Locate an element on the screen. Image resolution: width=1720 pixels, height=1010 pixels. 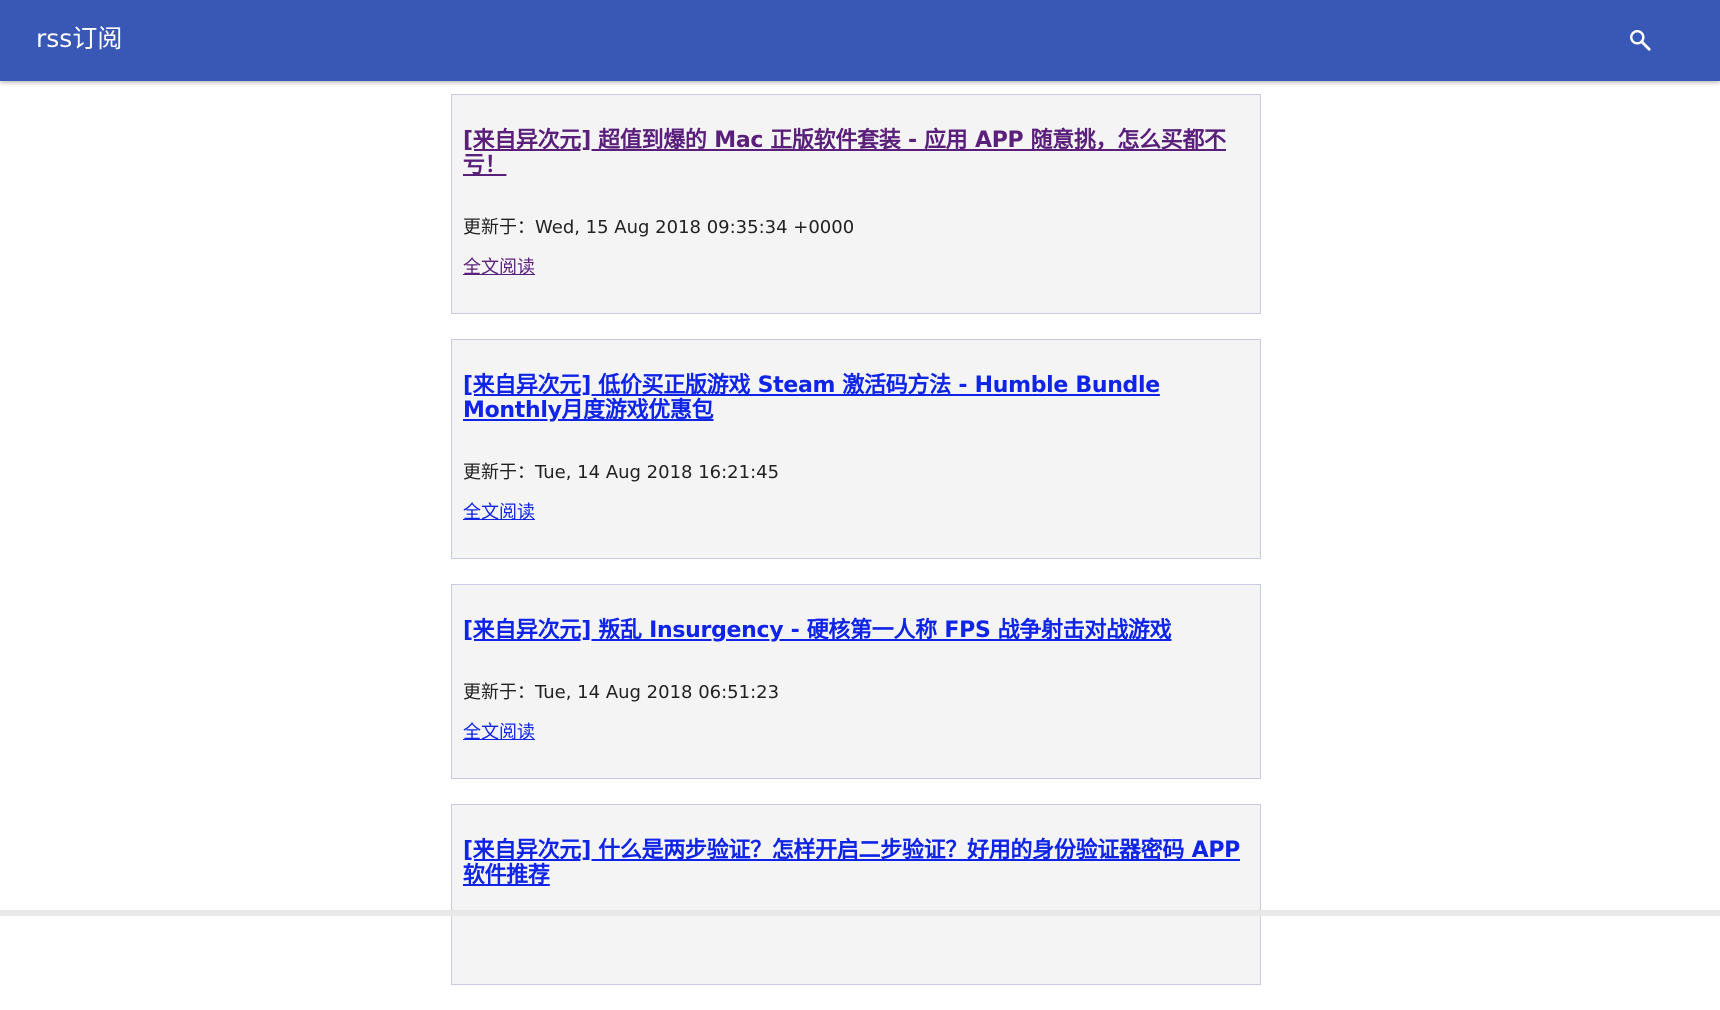
search-button is located at coordinates (1640, 40).